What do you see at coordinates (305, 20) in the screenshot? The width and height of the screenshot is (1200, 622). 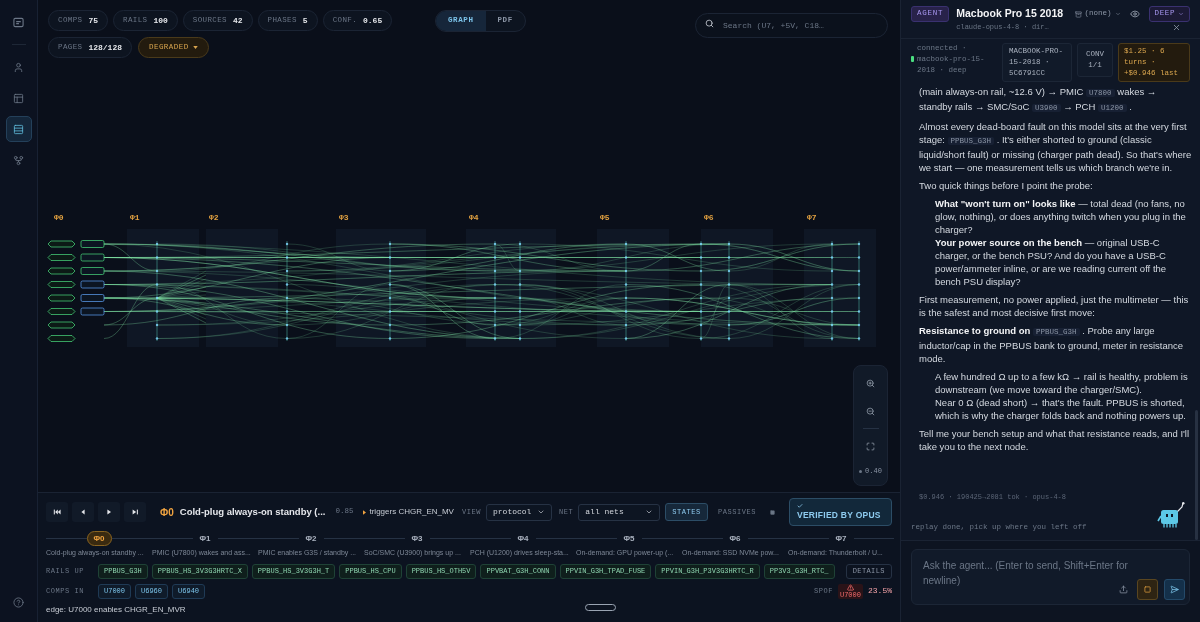 I see `stat-value: 5` at bounding box center [305, 20].